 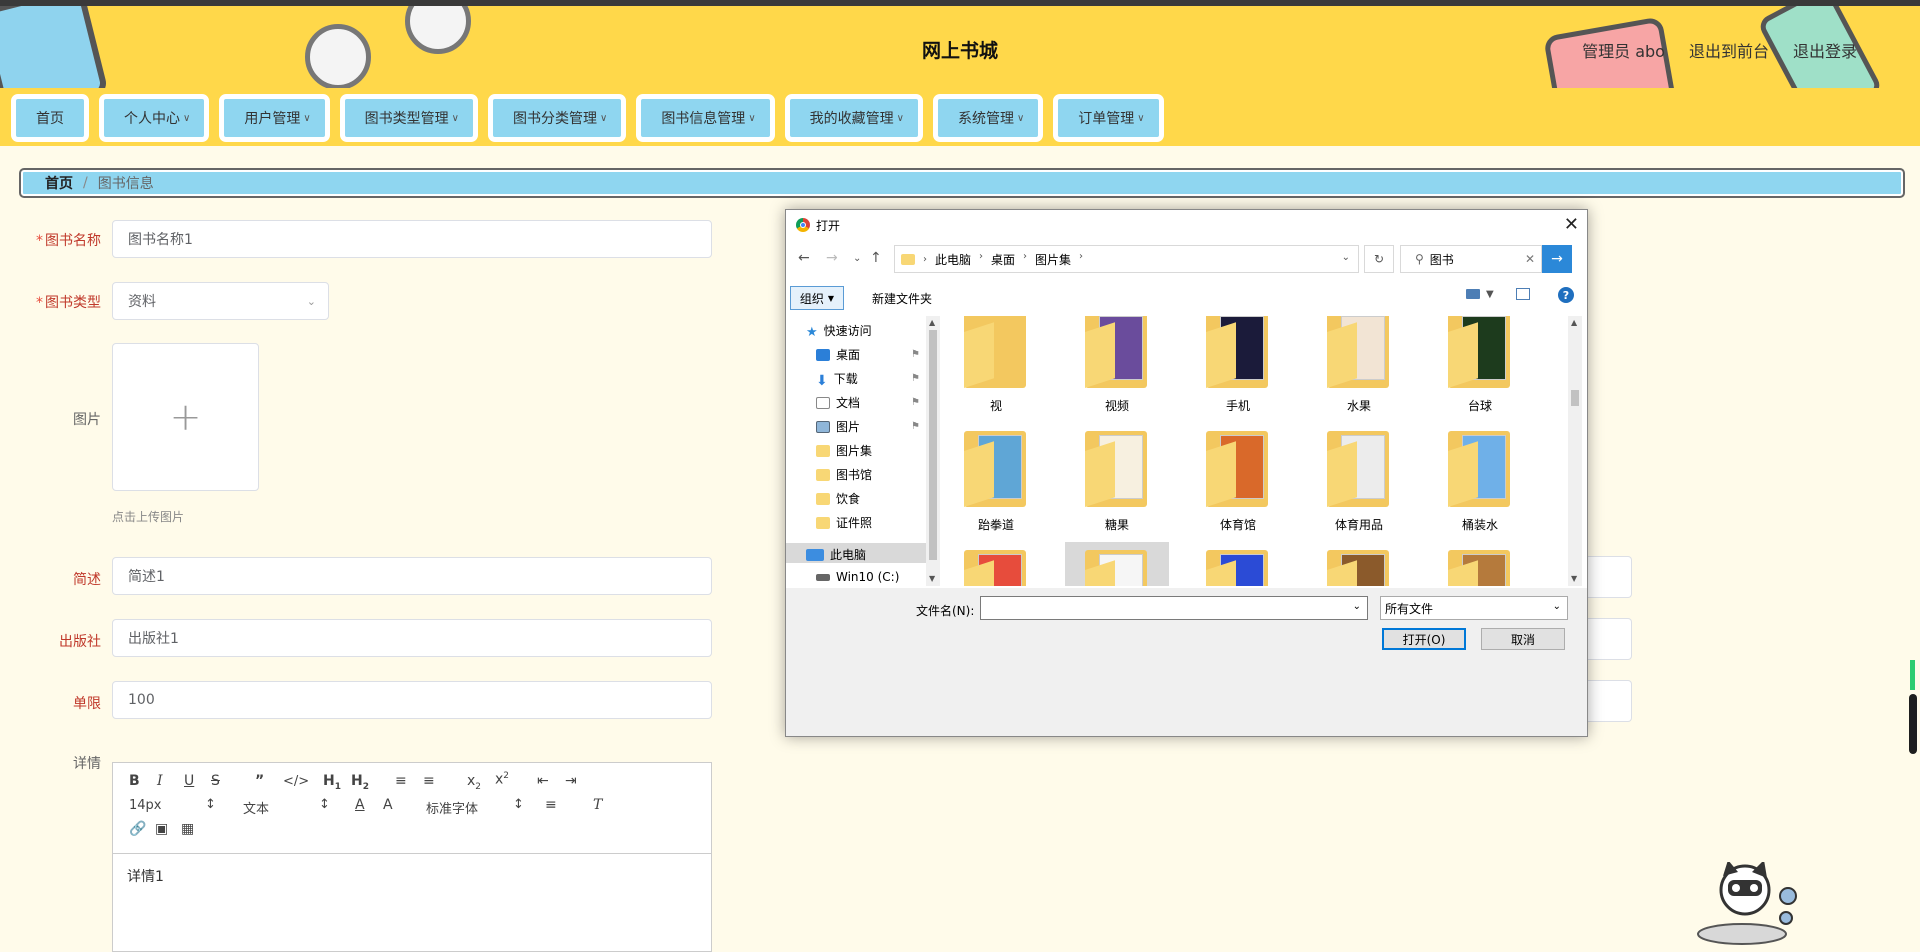 I want to click on filetype-select: 所有文件 ⌄, so click(x=1474, y=608).